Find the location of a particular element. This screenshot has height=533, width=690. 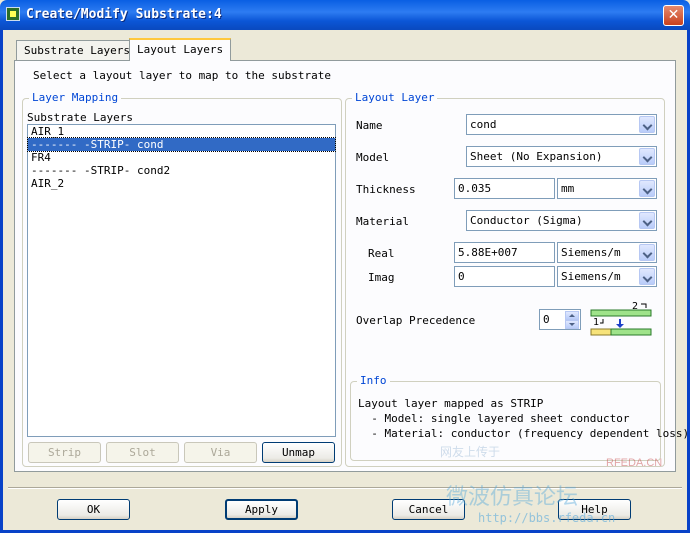

list-item-air2: AIR_2 is located at coordinates (181, 183).